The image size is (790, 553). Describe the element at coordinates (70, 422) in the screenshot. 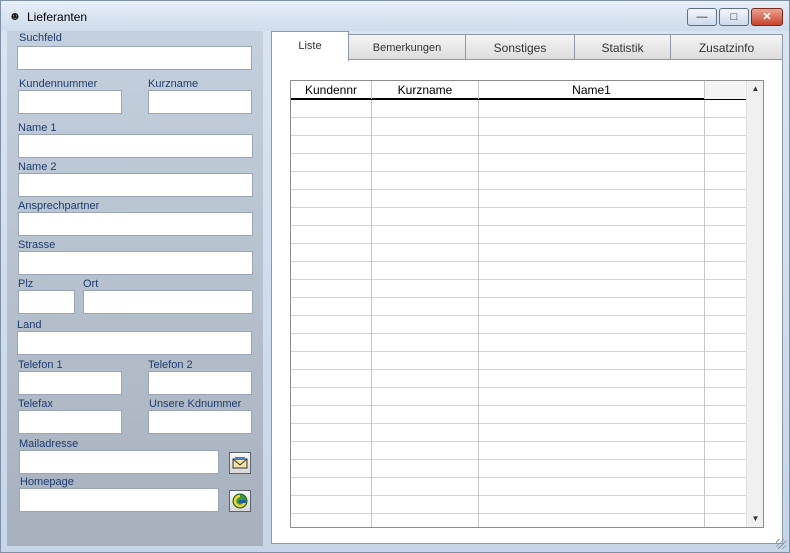

I see `telefax-input` at that location.